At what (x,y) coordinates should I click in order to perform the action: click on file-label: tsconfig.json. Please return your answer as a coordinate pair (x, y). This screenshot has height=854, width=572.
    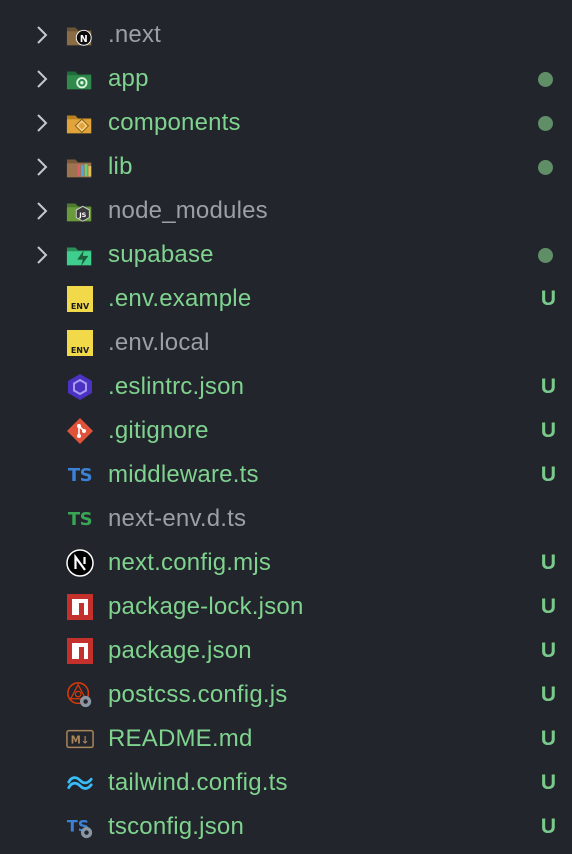
    Looking at the image, I should click on (176, 826).